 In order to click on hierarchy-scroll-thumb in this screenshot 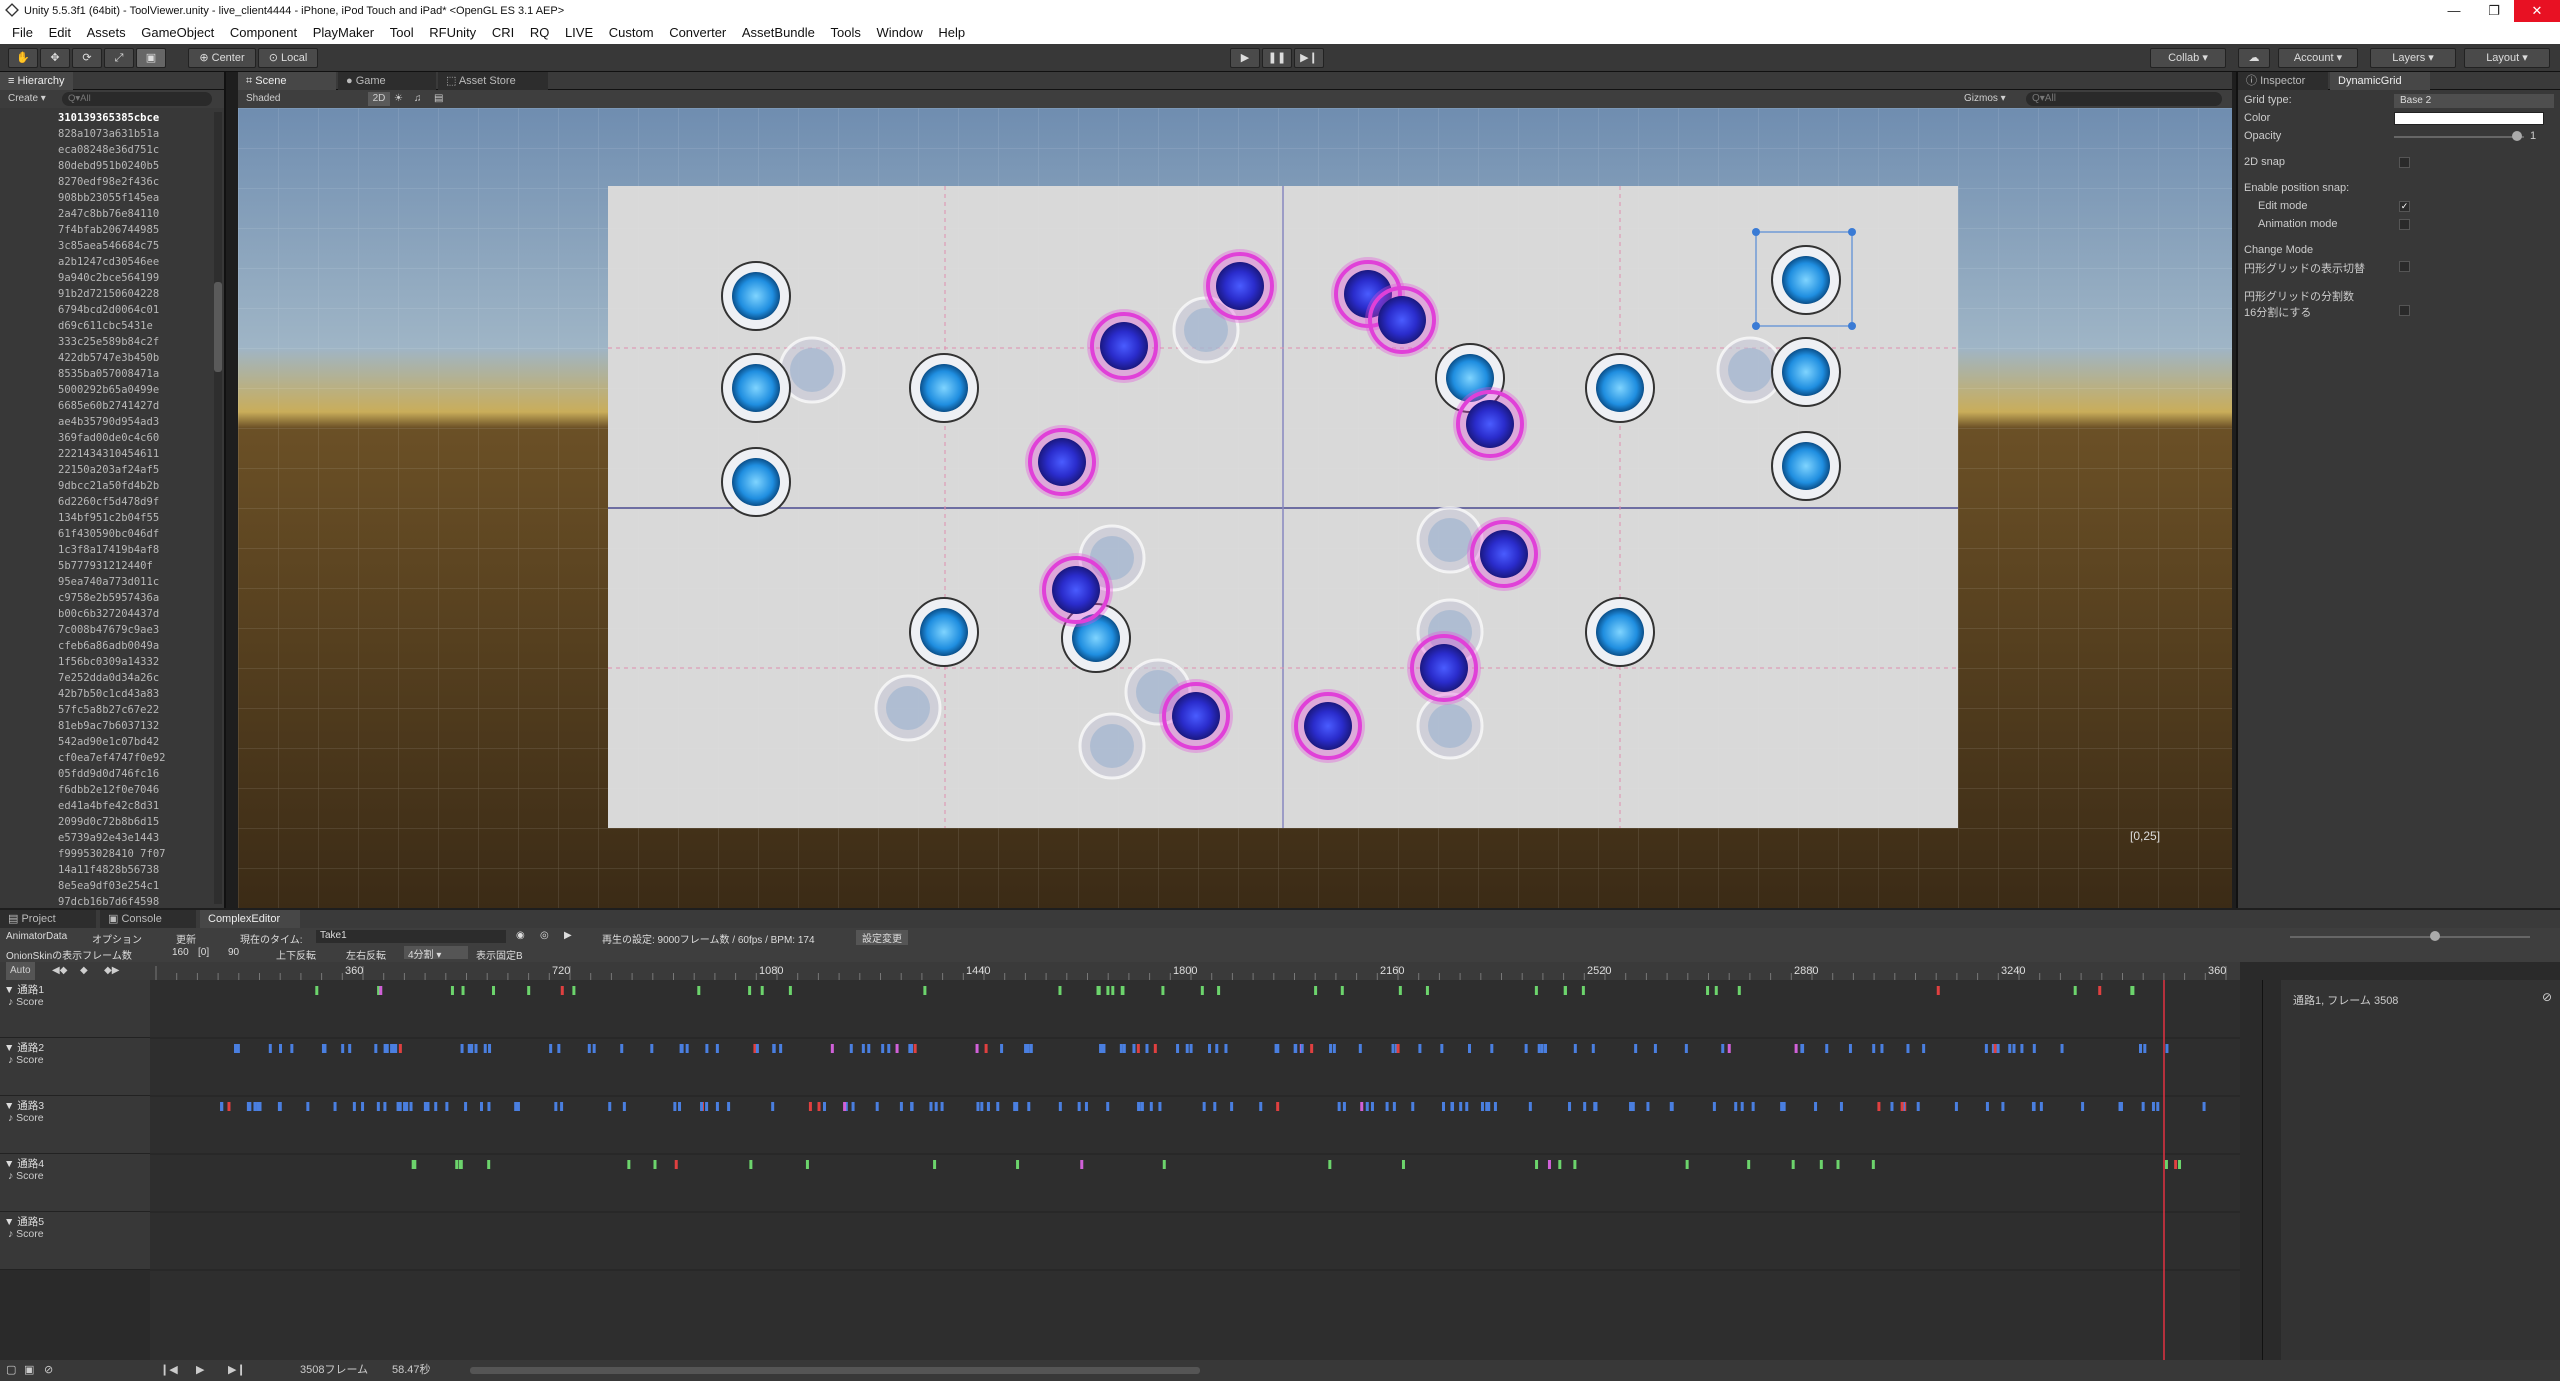, I will do `click(218, 327)`.